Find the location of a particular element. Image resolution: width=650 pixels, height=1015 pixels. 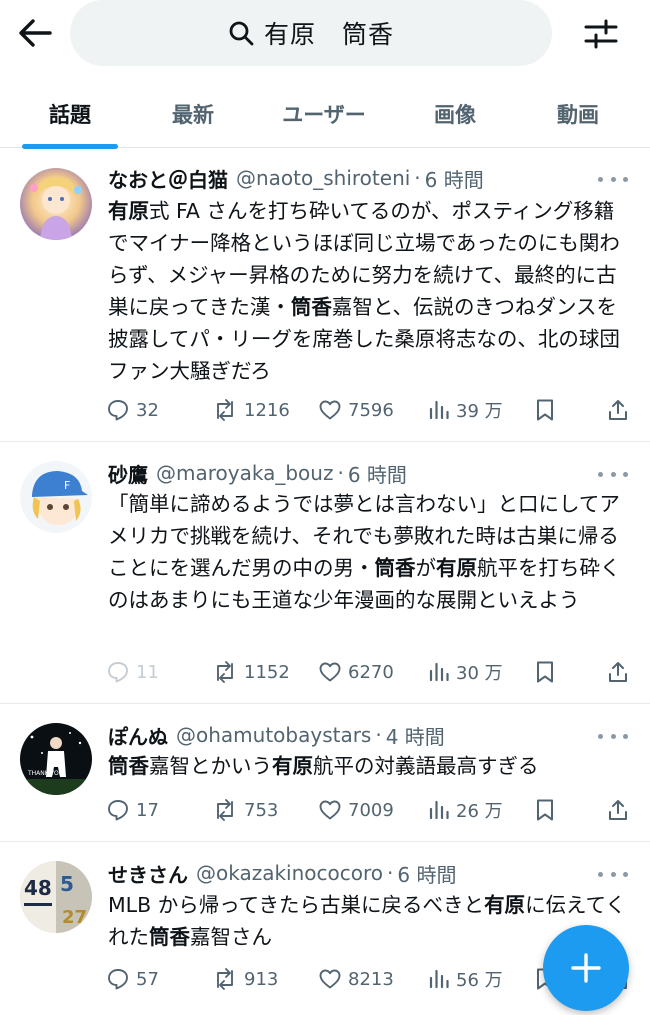

tweet-header: ぽんぬ @ohamutobaystars · 4 時間 is located at coordinates (276, 735).